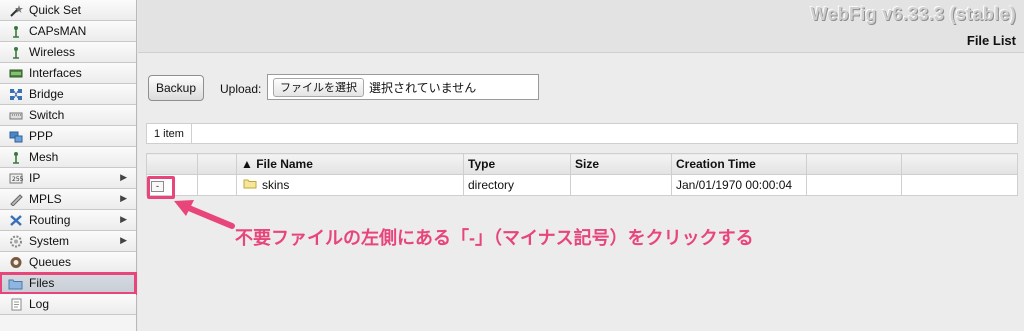  Describe the element at coordinates (68, 199) in the screenshot. I see `sidebar-item-mpls: MPLS ▶` at that location.